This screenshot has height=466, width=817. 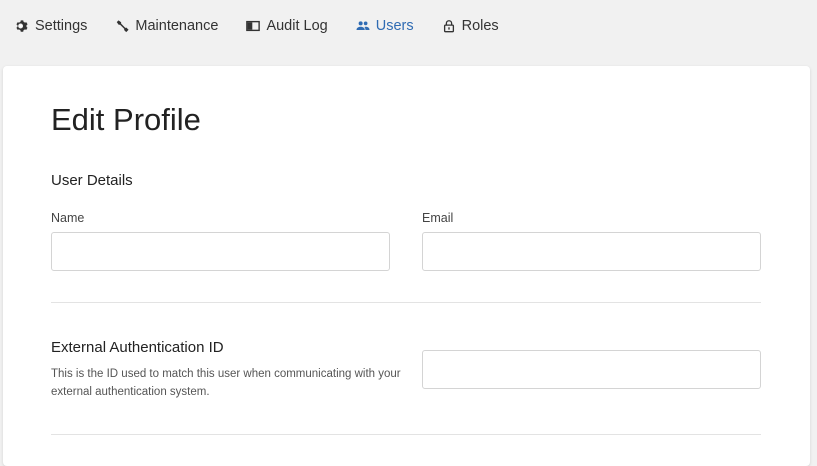 I want to click on book-icon, so click(x=253, y=26).